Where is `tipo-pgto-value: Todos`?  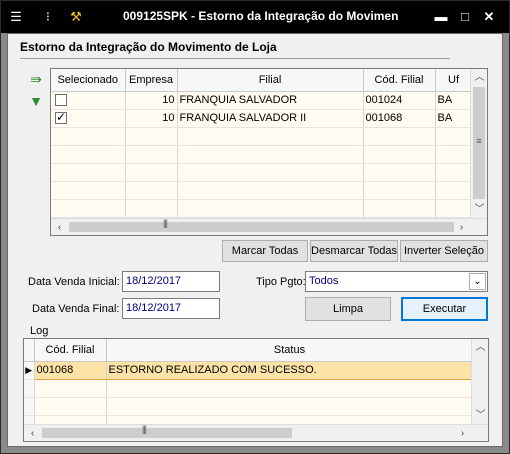 tipo-pgto-value: Todos is located at coordinates (324, 281).